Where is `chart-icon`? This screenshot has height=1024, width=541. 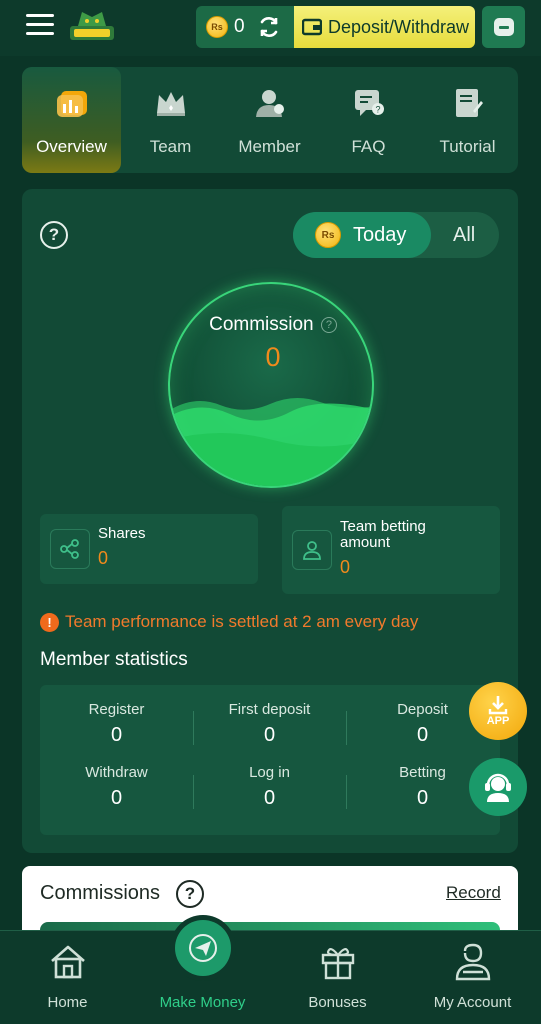 chart-icon is located at coordinates (71, 104).